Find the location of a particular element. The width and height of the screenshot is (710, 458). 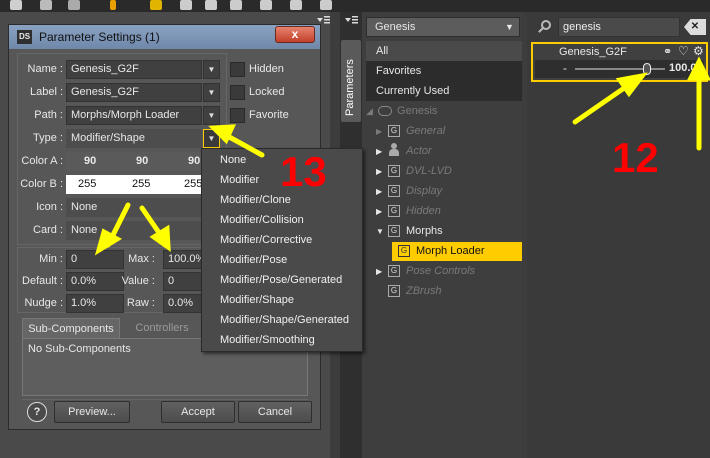

tree-item-general: ▶ is located at coordinates (379, 131).